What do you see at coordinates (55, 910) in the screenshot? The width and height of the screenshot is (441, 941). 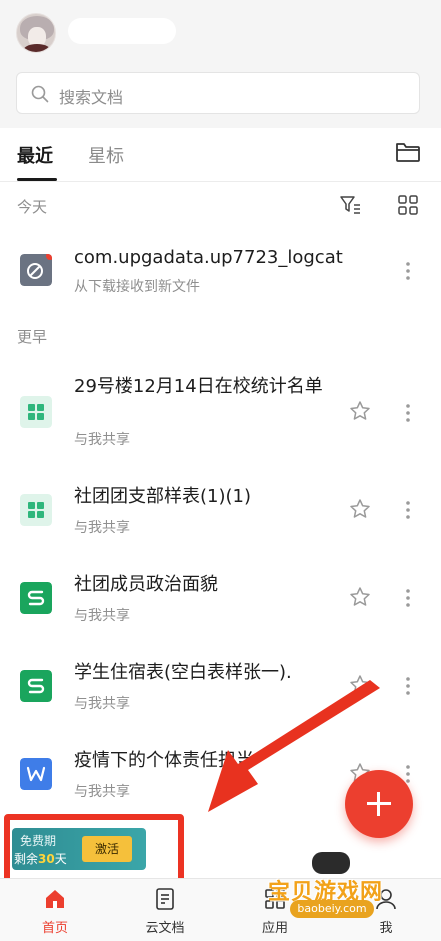 I see `nav-home: 首页` at bounding box center [55, 910].